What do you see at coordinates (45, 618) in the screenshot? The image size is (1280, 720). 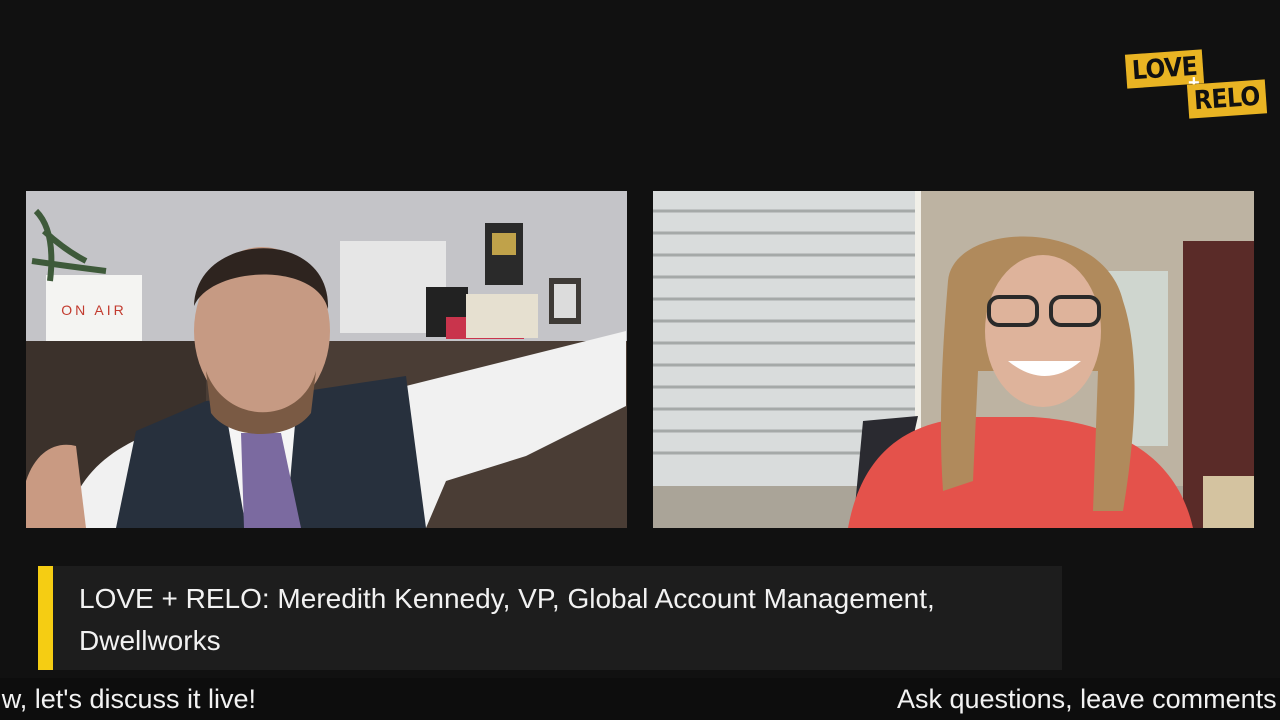 I see `lower-third-accent-bar` at bounding box center [45, 618].